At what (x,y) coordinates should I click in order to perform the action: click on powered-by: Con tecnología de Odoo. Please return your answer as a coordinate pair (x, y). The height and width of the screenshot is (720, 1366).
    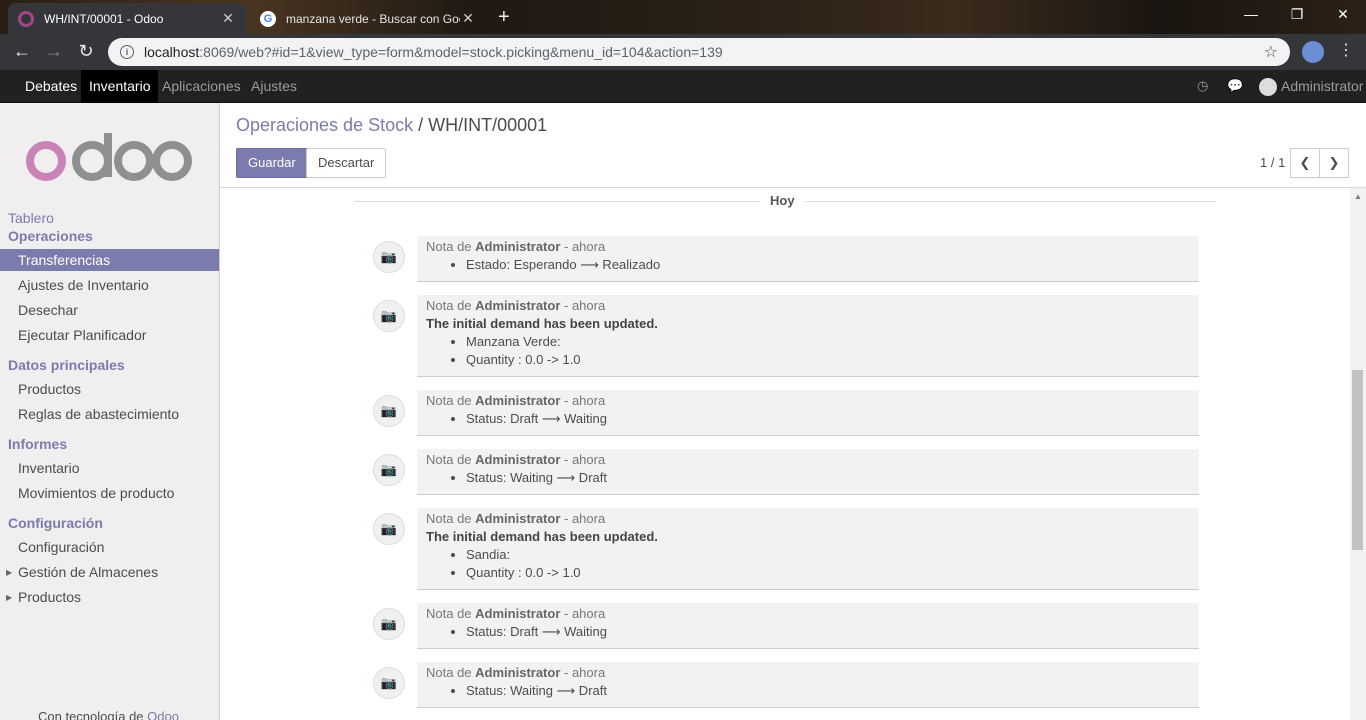
    Looking at the image, I should click on (108, 714).